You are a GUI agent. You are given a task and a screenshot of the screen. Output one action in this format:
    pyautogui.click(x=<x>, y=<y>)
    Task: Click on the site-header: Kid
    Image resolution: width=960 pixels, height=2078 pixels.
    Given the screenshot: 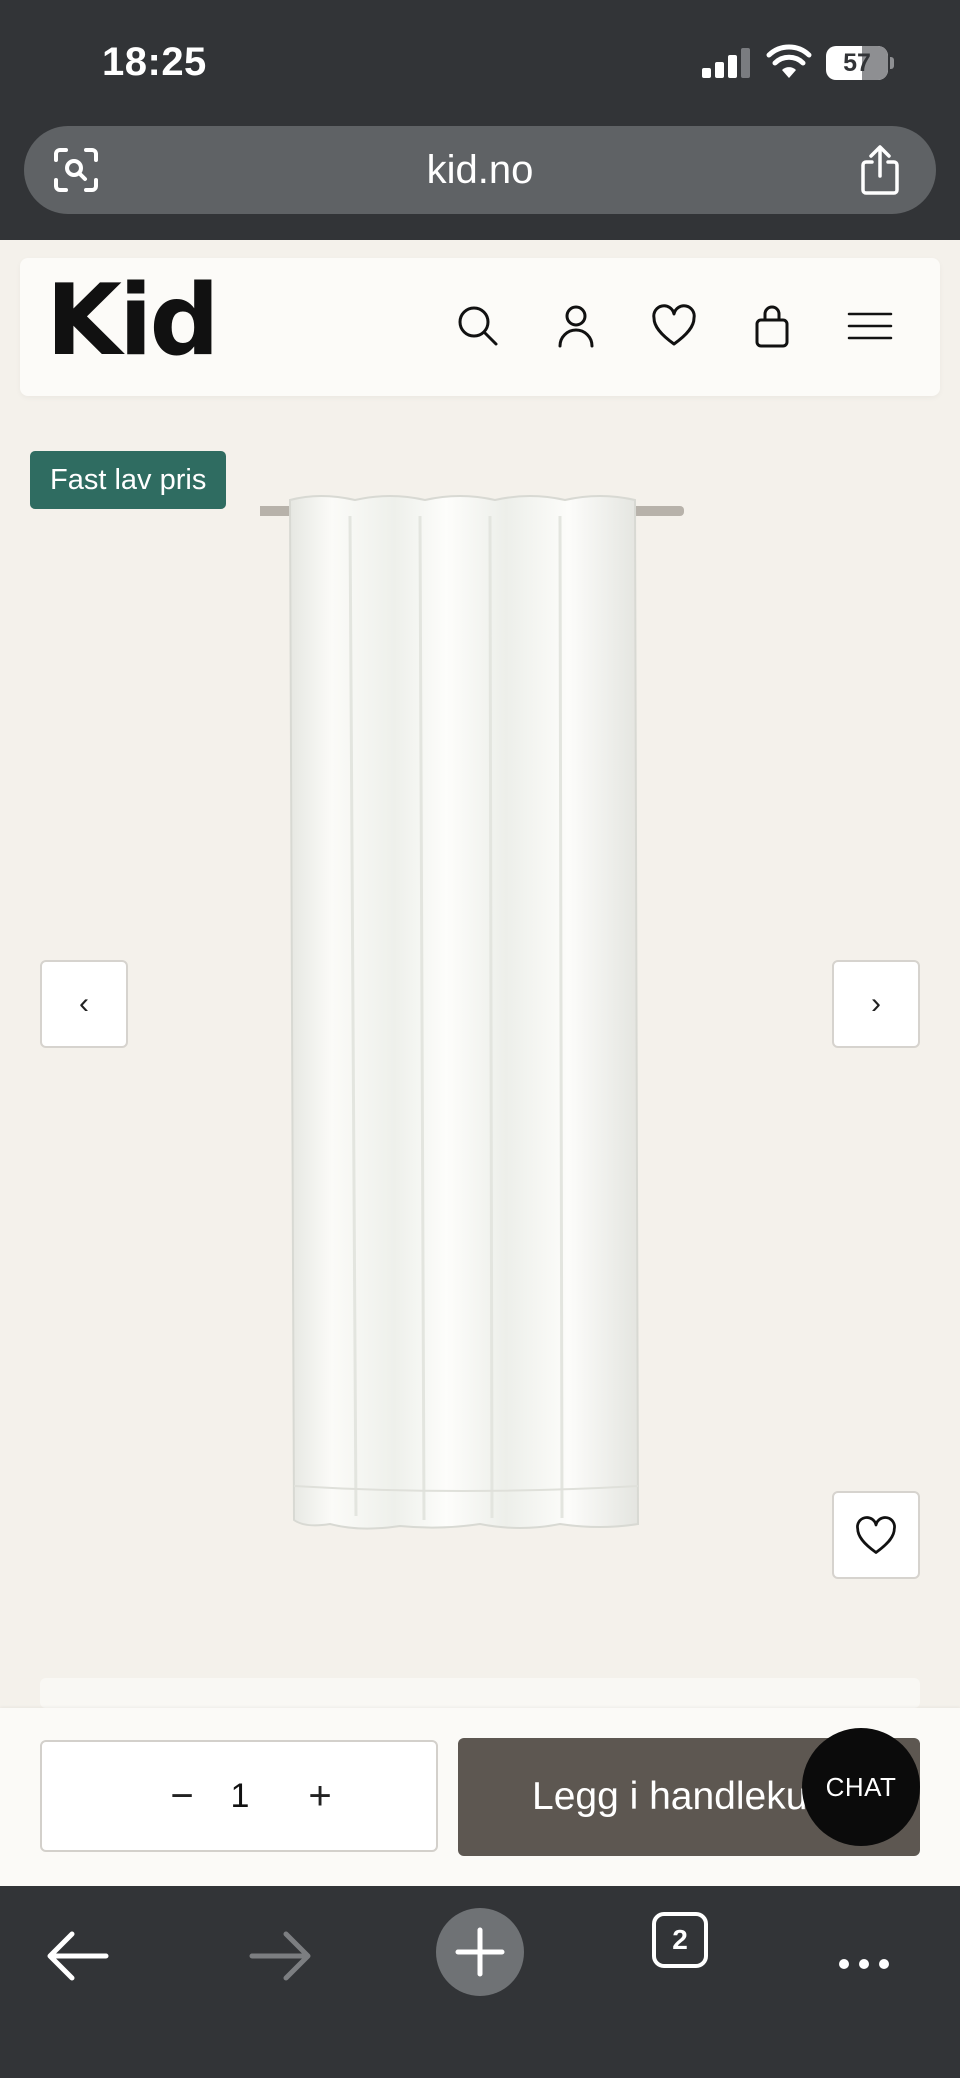 What is the action you would take?
    pyautogui.click(x=480, y=327)
    